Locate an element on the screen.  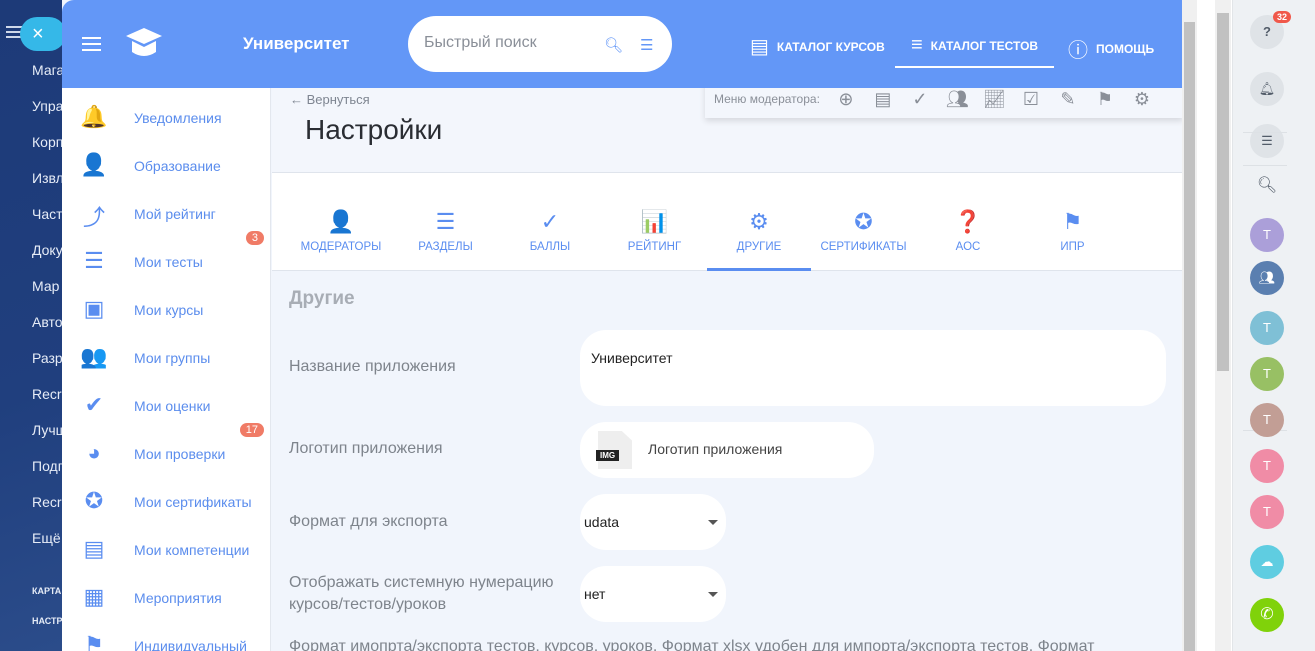
bg-menu-item: Разр is located at coordinates (47, 358).